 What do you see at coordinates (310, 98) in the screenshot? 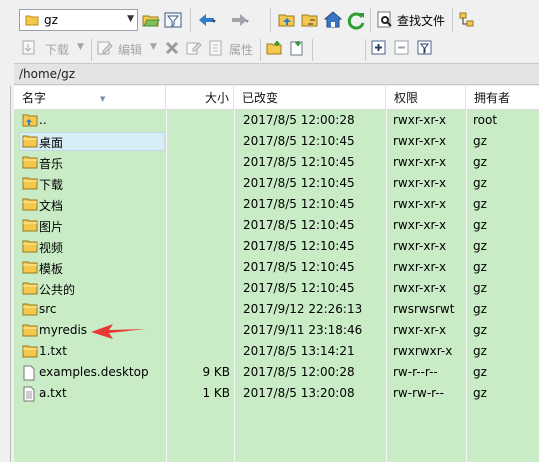
I see `column-header-modified: 已改变` at bounding box center [310, 98].